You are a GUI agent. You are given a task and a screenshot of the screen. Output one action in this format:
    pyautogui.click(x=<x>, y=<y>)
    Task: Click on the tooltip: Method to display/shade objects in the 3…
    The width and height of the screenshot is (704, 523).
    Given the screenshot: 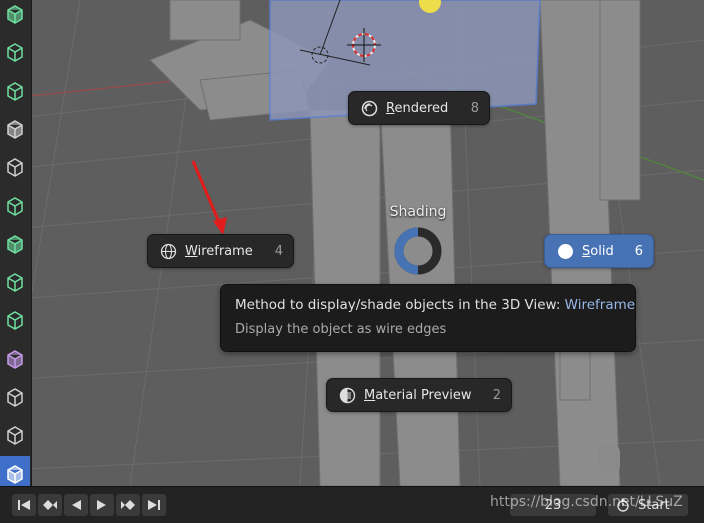 What is the action you would take?
    pyautogui.click(x=428, y=318)
    